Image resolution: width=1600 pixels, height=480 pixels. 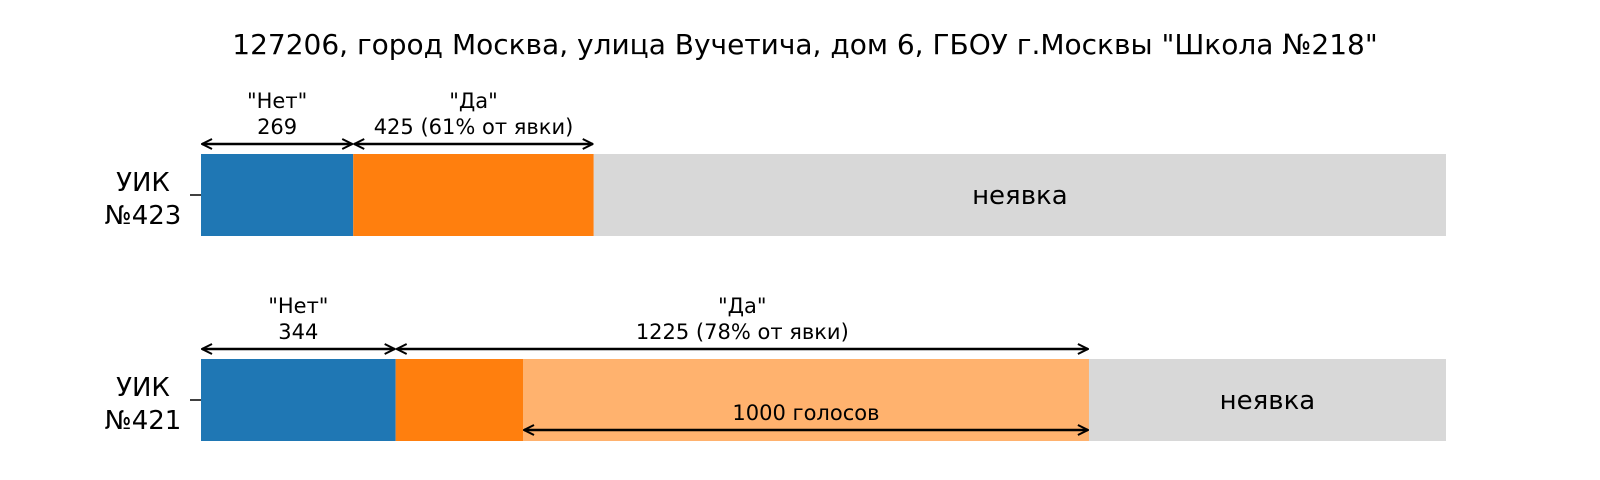 What do you see at coordinates (143, 216) in the screenshot?
I see `y-tick-label: №423` at bounding box center [143, 216].